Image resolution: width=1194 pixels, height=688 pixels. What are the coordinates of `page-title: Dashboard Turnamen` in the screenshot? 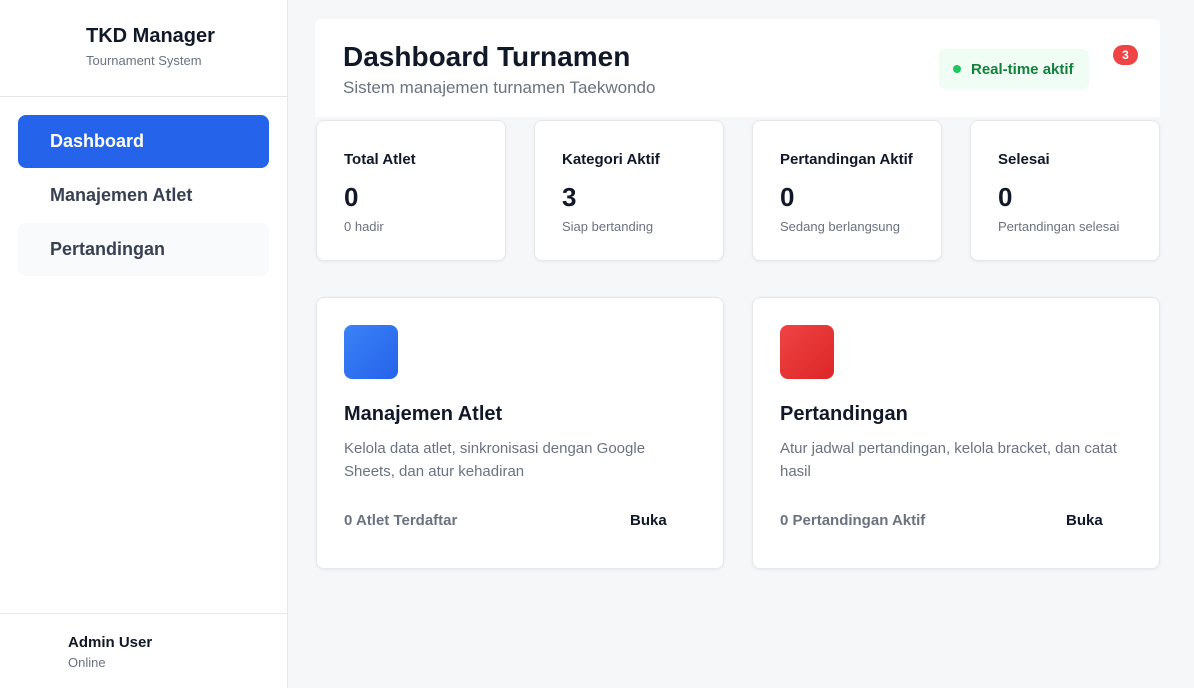 It's located at (487, 56).